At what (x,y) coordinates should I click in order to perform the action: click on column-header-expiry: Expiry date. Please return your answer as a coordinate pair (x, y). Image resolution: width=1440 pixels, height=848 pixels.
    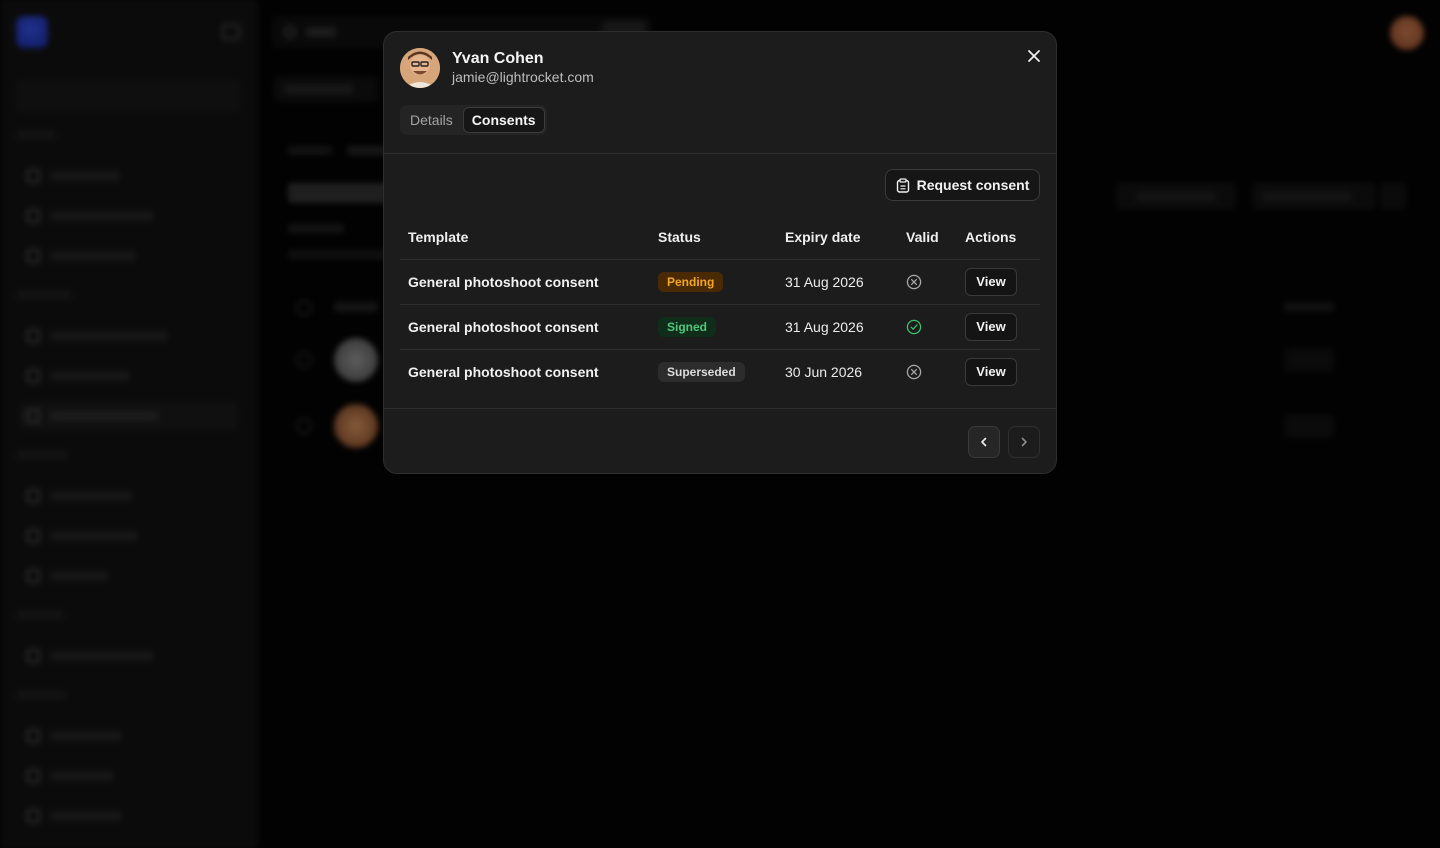
    Looking at the image, I should click on (837, 237).